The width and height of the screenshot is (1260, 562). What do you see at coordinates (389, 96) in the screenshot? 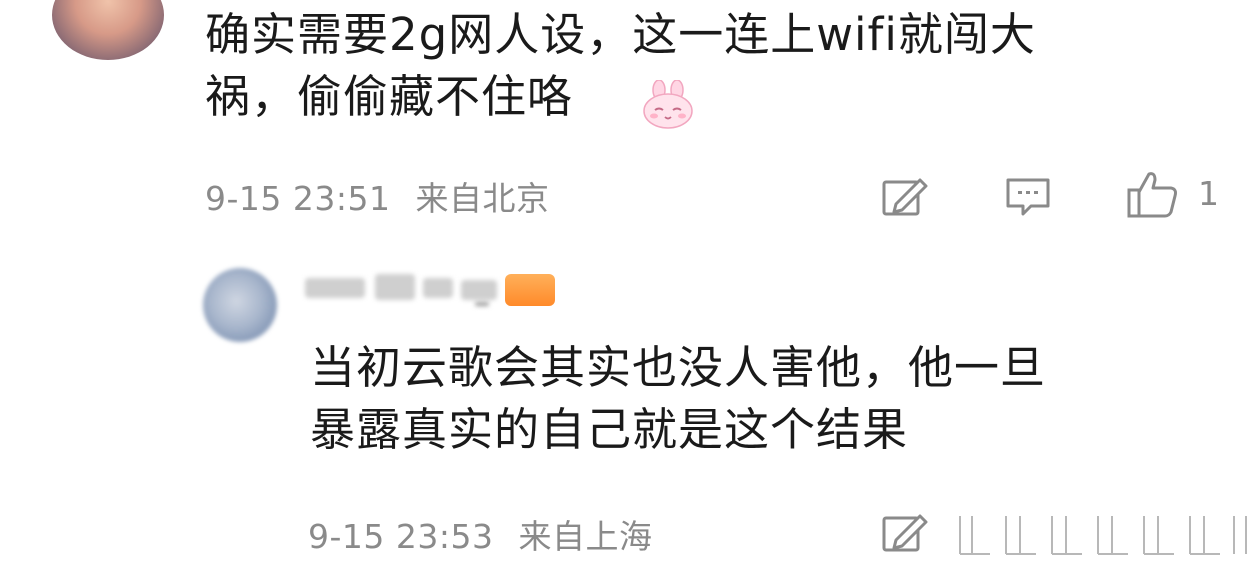
I see `comment-line: 祸，偷偷藏不住咯` at bounding box center [389, 96].